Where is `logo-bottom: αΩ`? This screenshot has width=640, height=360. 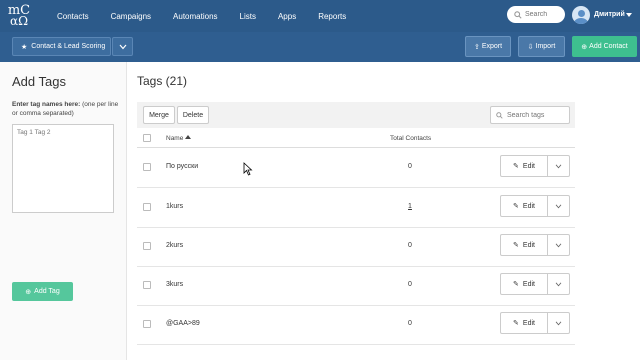
logo-bottom: αΩ is located at coordinates (19, 21).